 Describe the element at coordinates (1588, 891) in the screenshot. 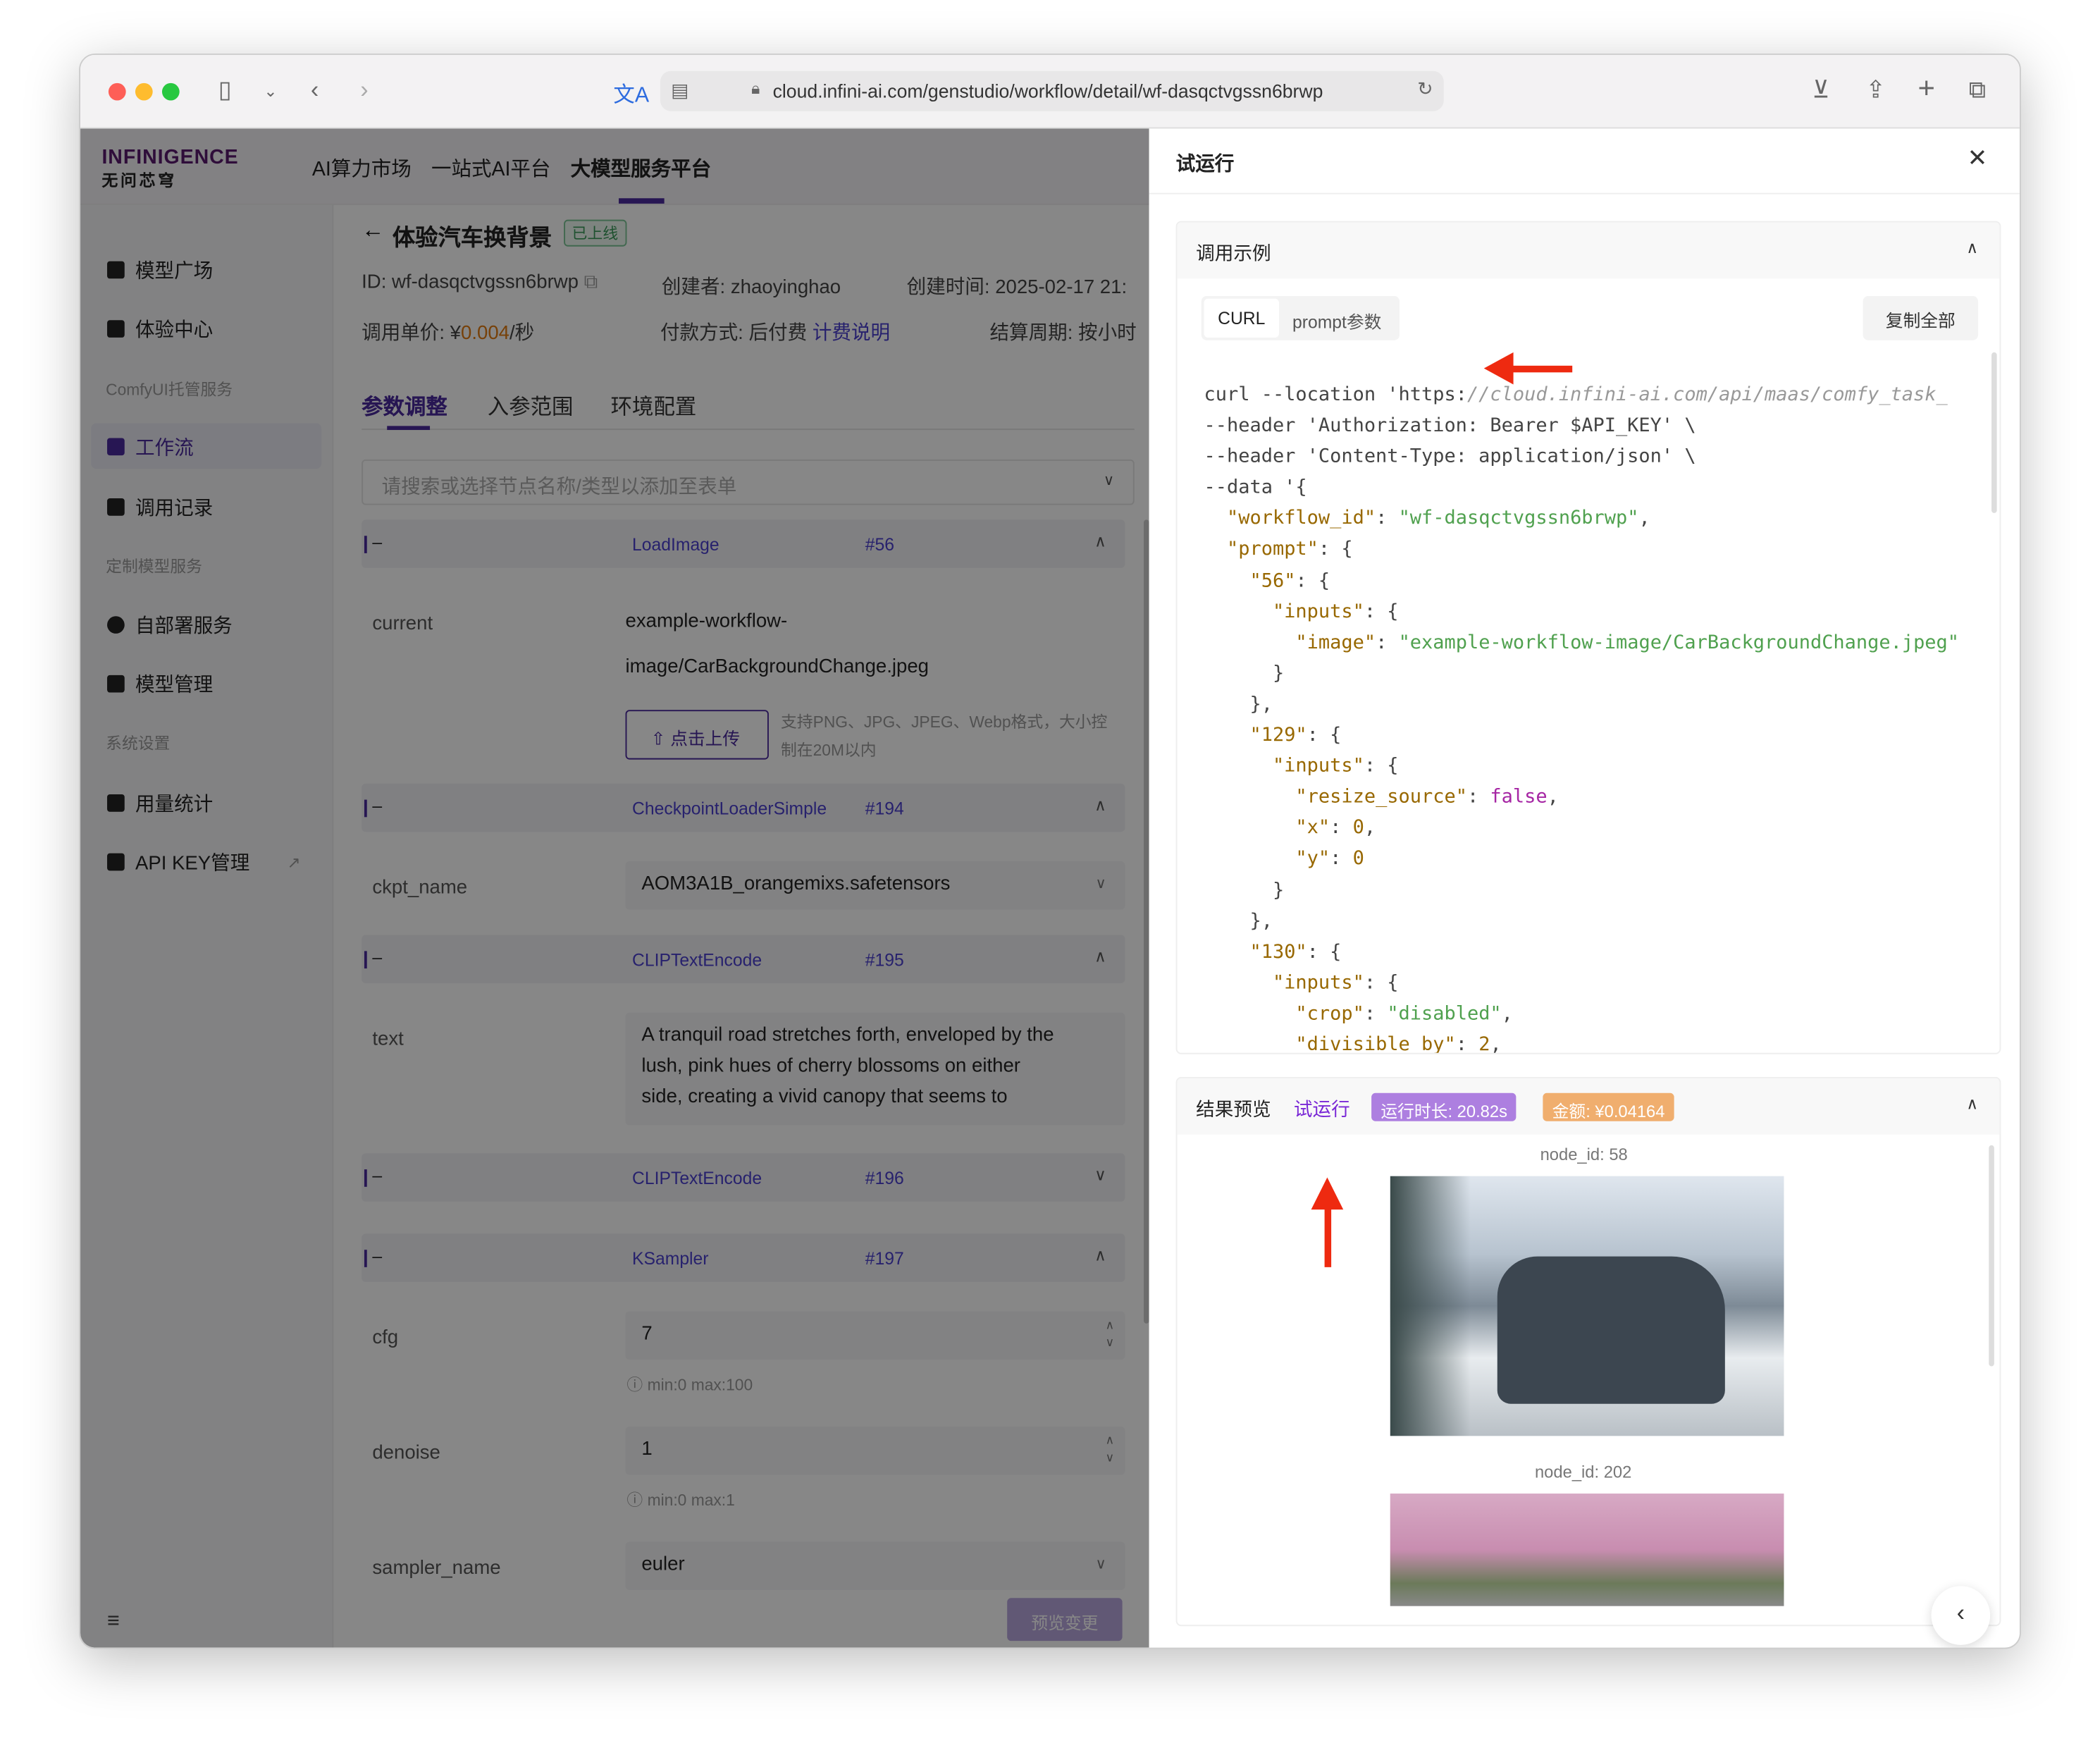

I see `code-line: }` at that location.